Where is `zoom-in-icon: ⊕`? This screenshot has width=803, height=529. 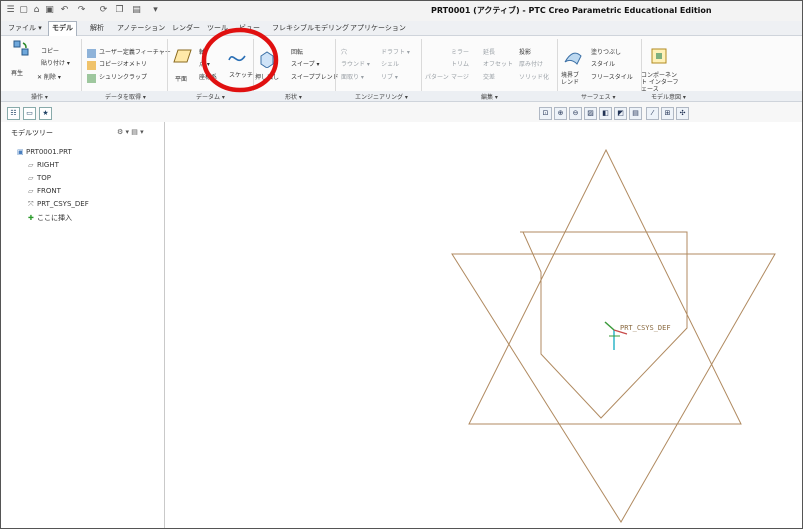 zoom-in-icon: ⊕ is located at coordinates (560, 113).